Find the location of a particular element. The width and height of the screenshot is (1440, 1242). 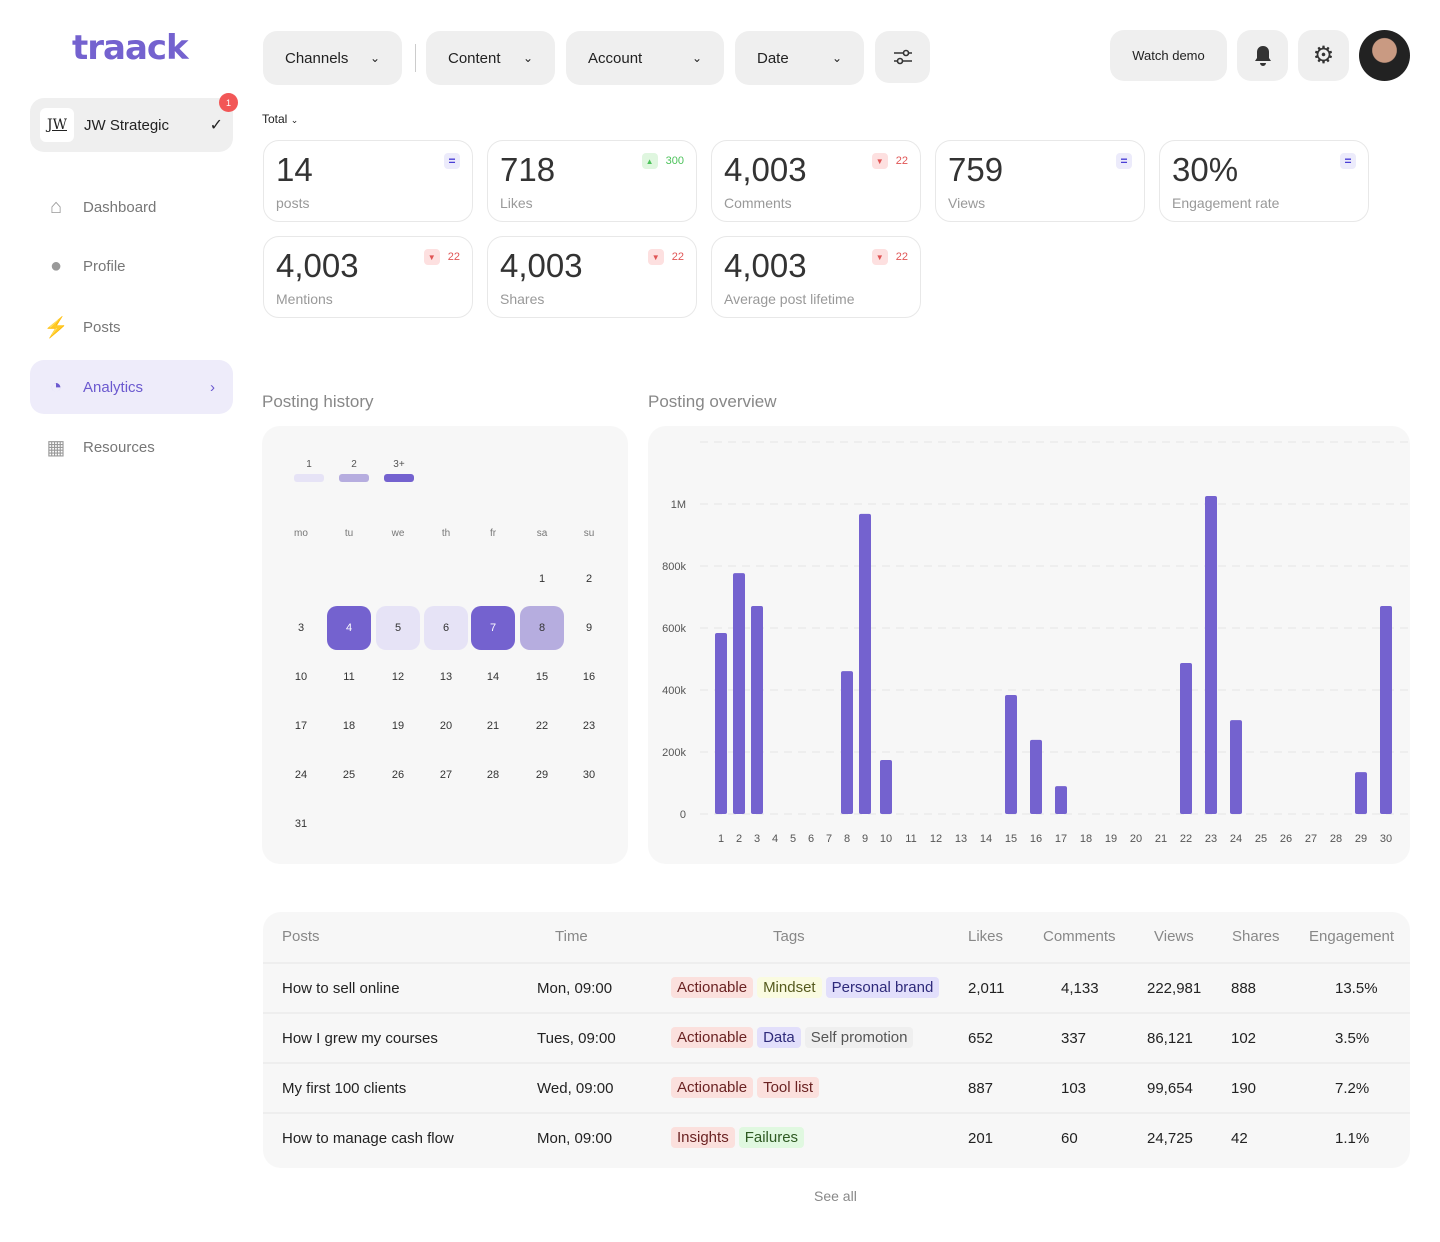

cell-comments: 337 is located at coordinates (1074, 1038).